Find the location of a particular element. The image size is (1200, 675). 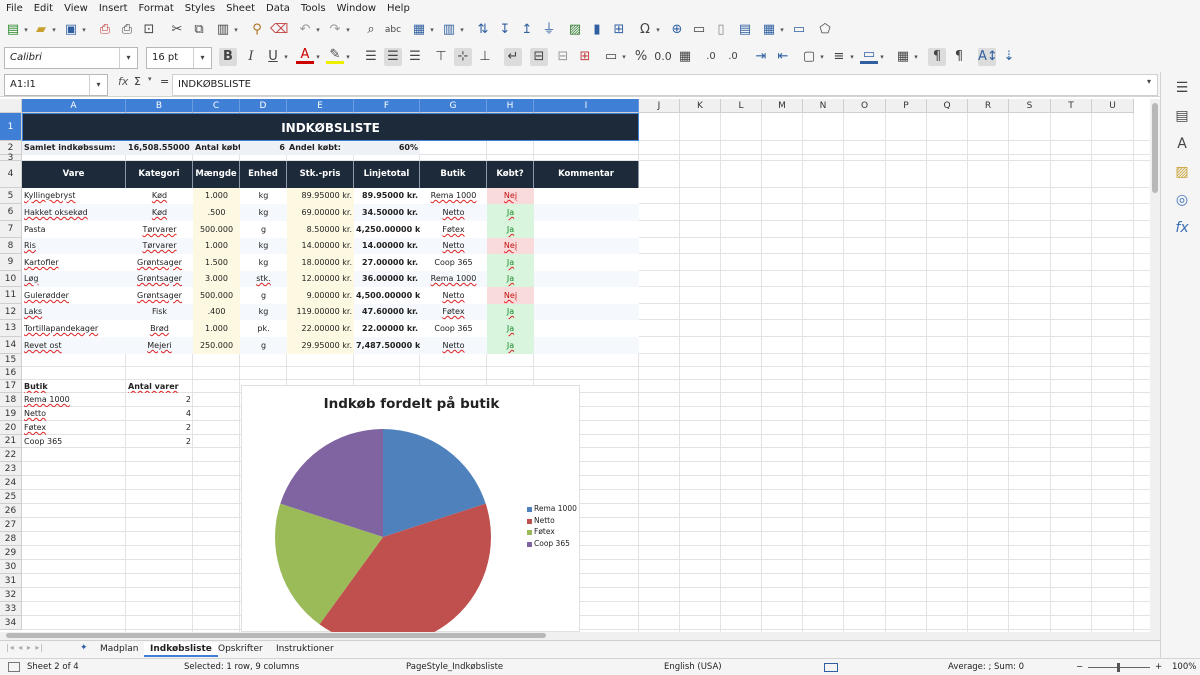

column-header-u: U is located at coordinates (1113, 106).